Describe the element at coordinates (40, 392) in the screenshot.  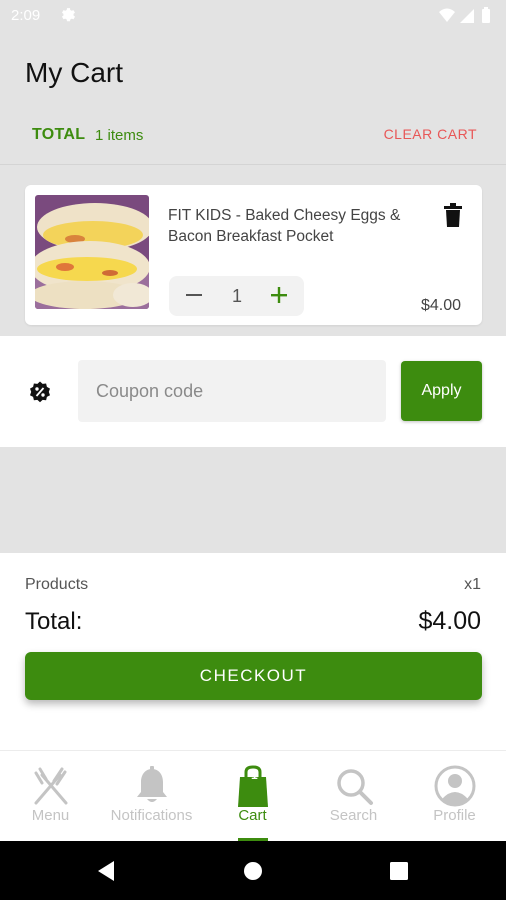
I see `discount-badge-icon` at that location.